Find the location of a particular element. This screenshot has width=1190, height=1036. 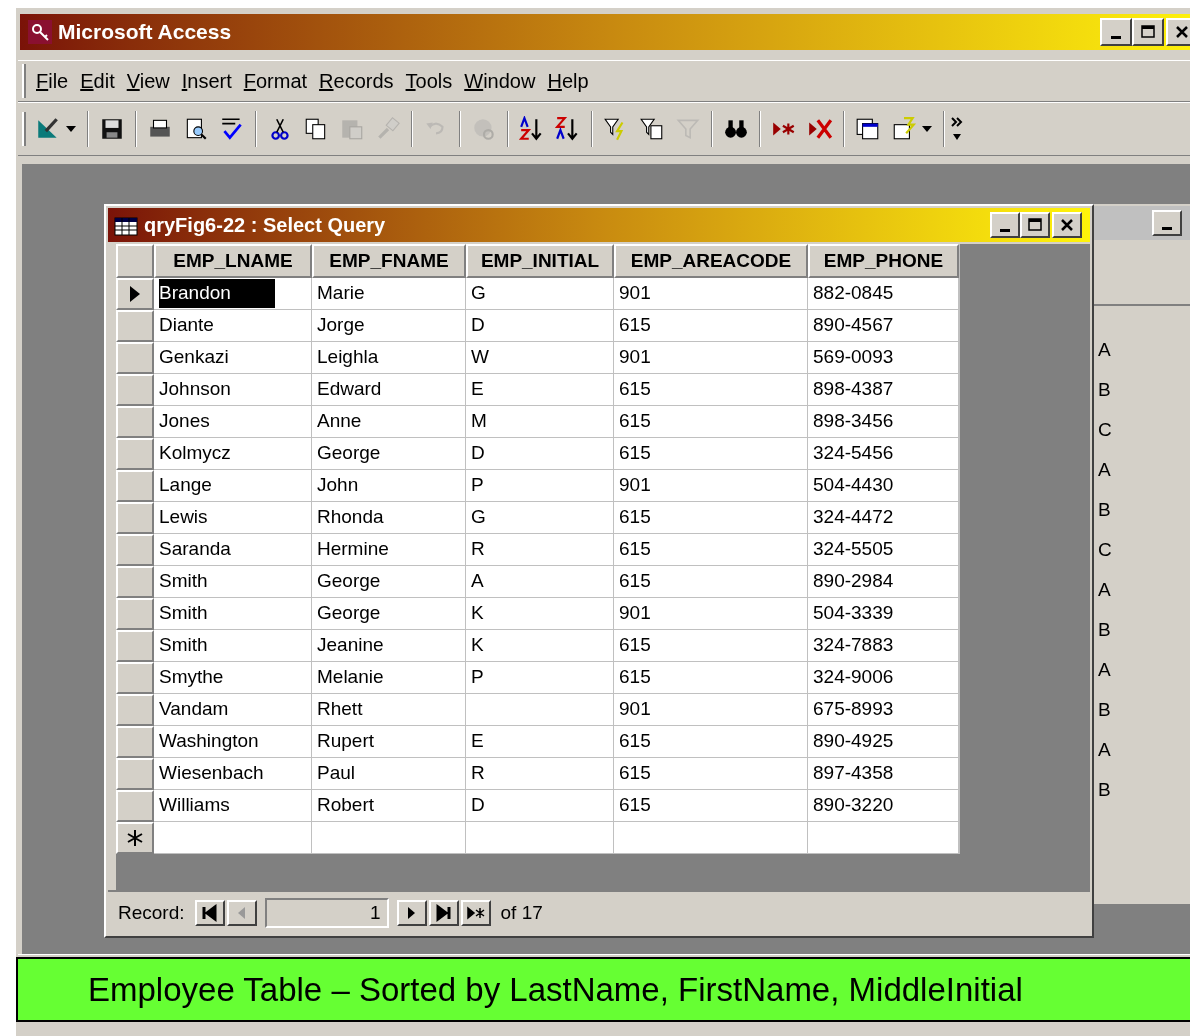

column-header: EMP_PHONE is located at coordinates (883, 261).